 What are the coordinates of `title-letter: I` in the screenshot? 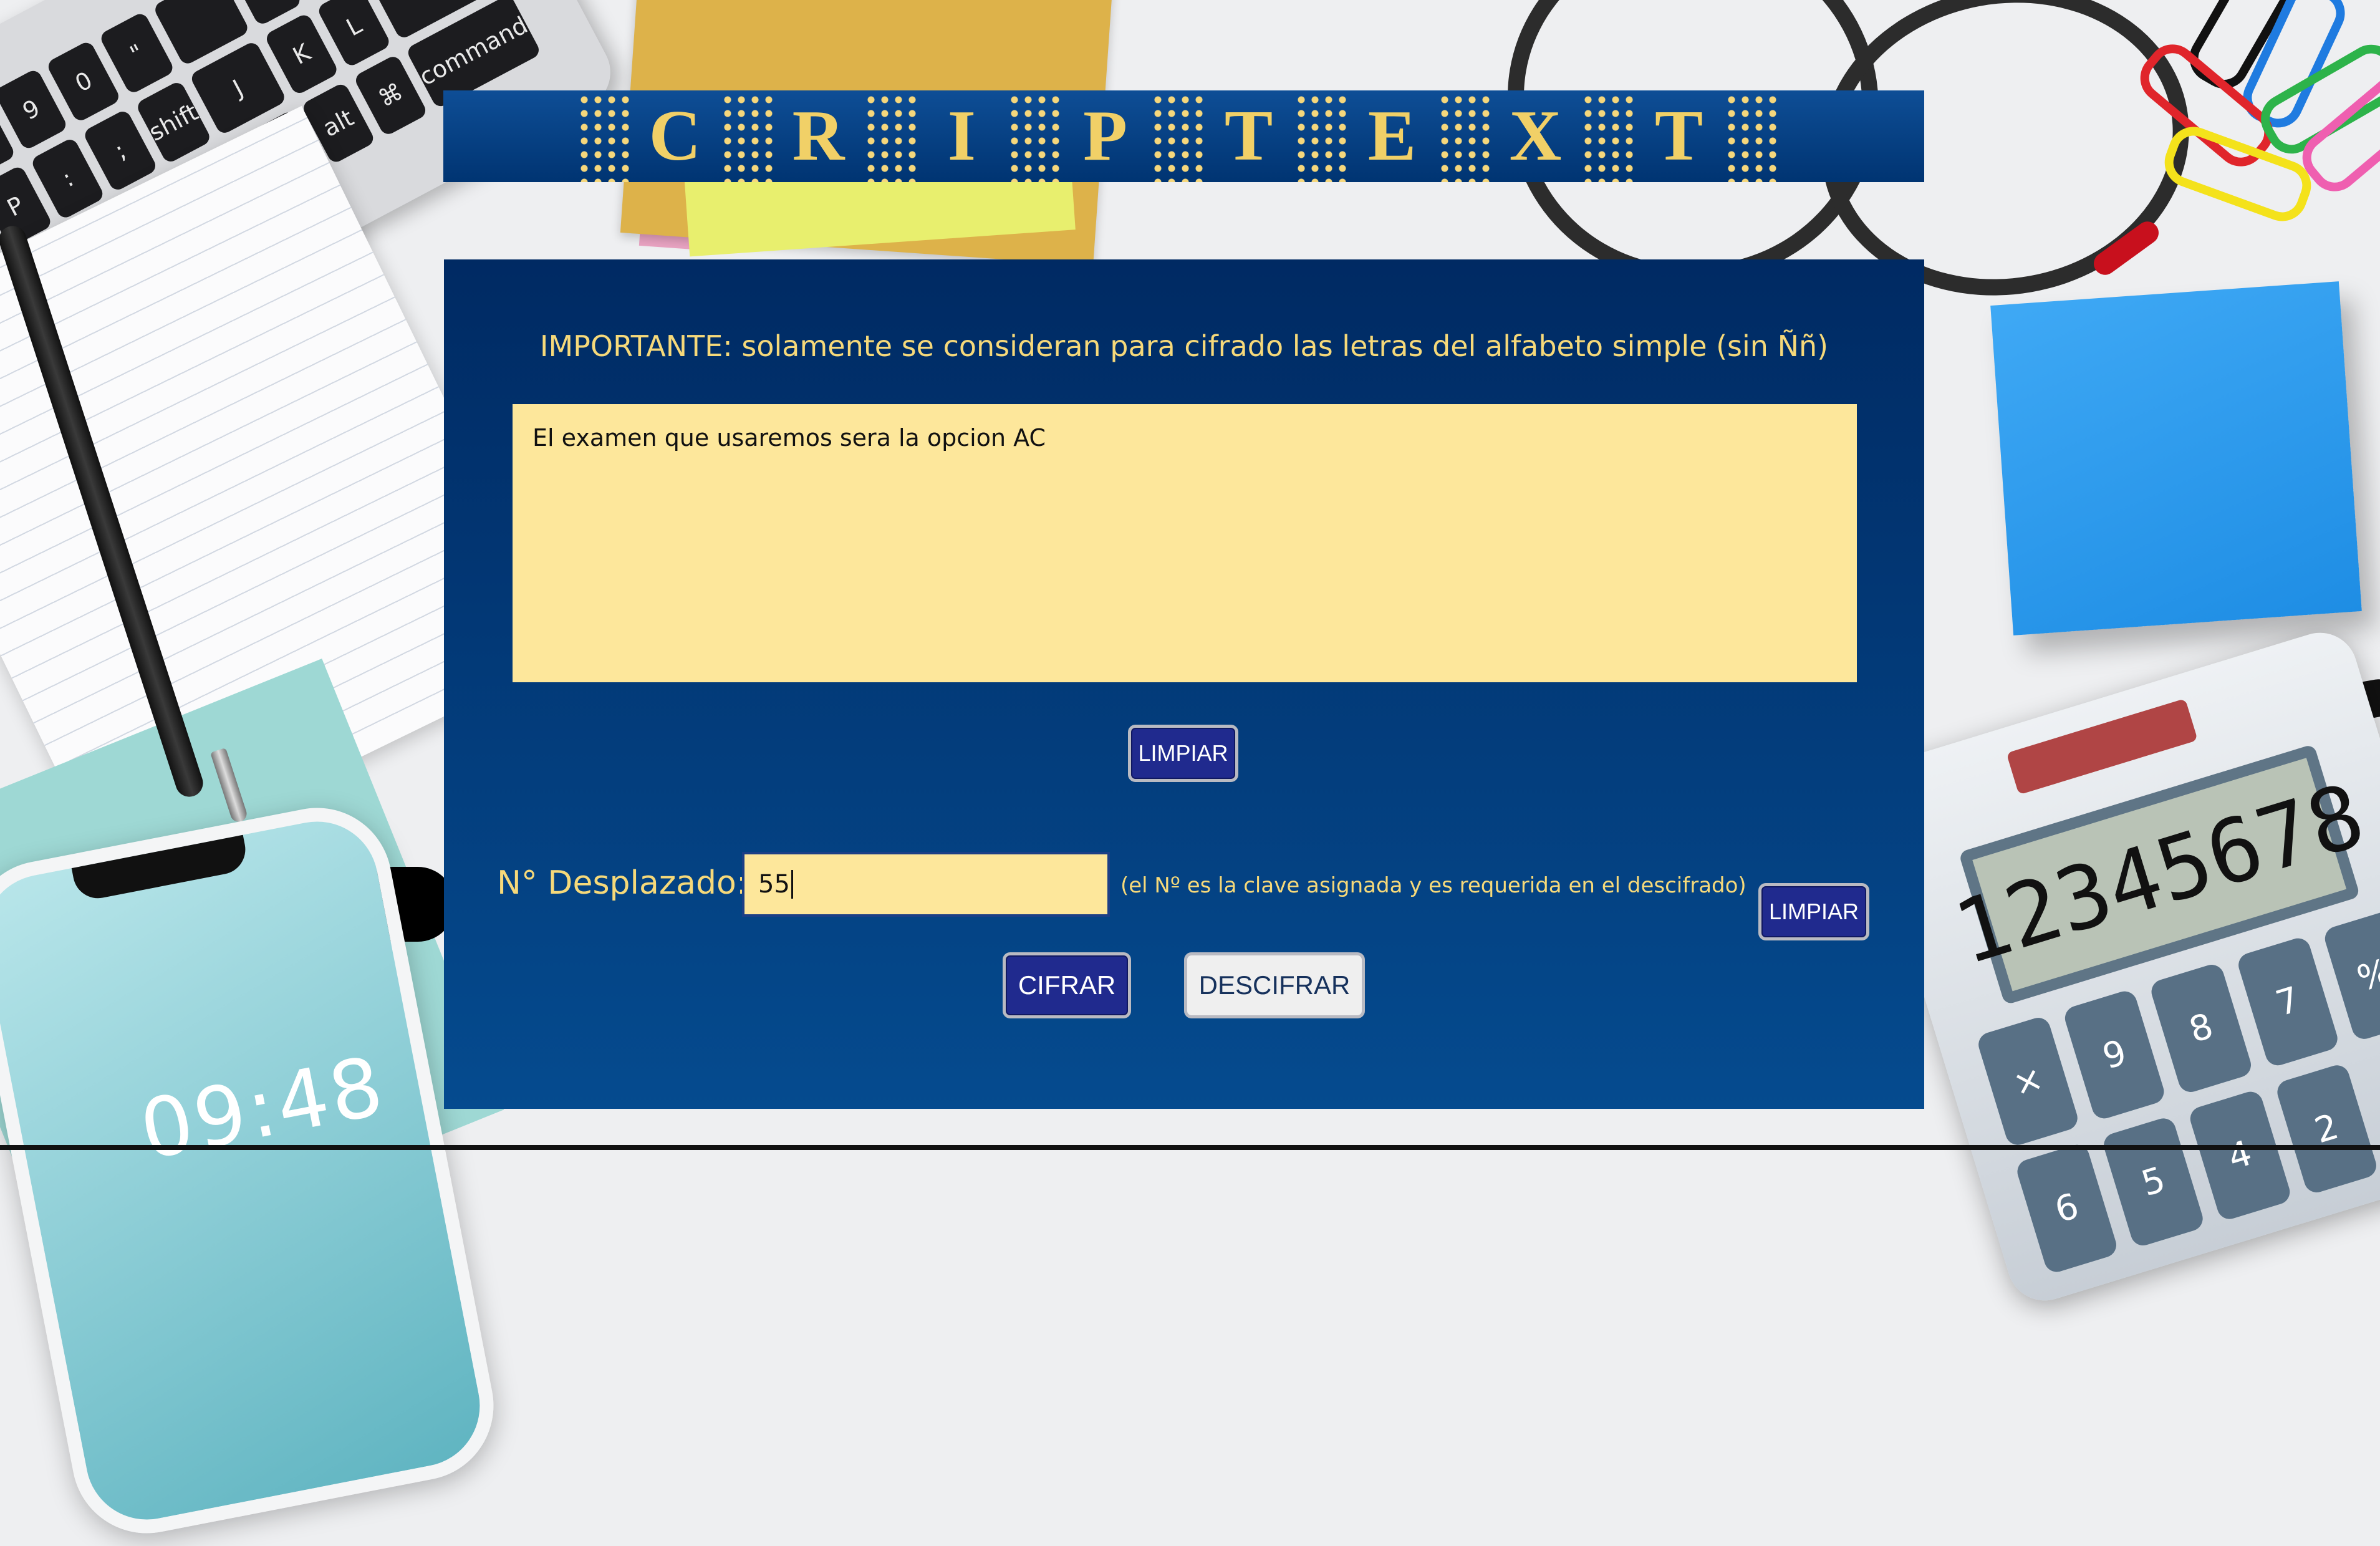 It's located at (961, 136).